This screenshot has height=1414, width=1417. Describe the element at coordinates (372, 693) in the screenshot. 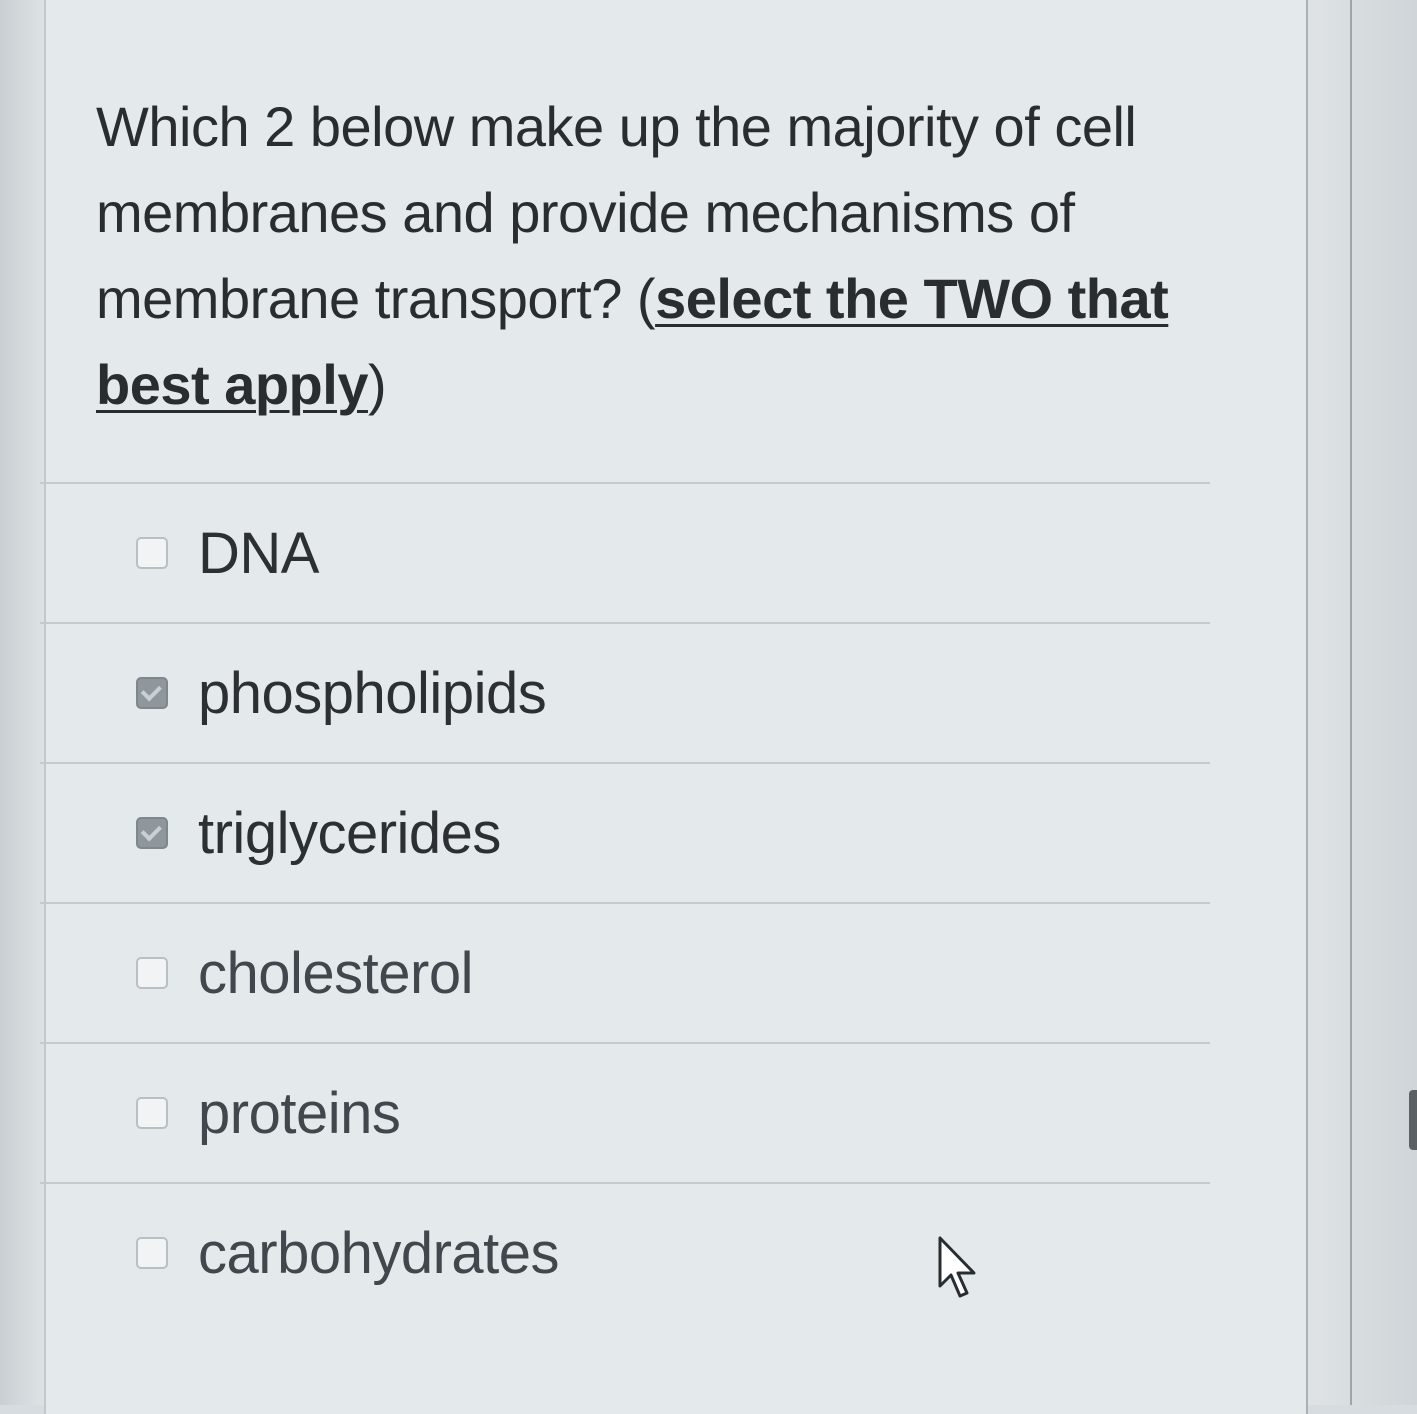

I see `option-label-phospholipids: phospholipids` at that location.